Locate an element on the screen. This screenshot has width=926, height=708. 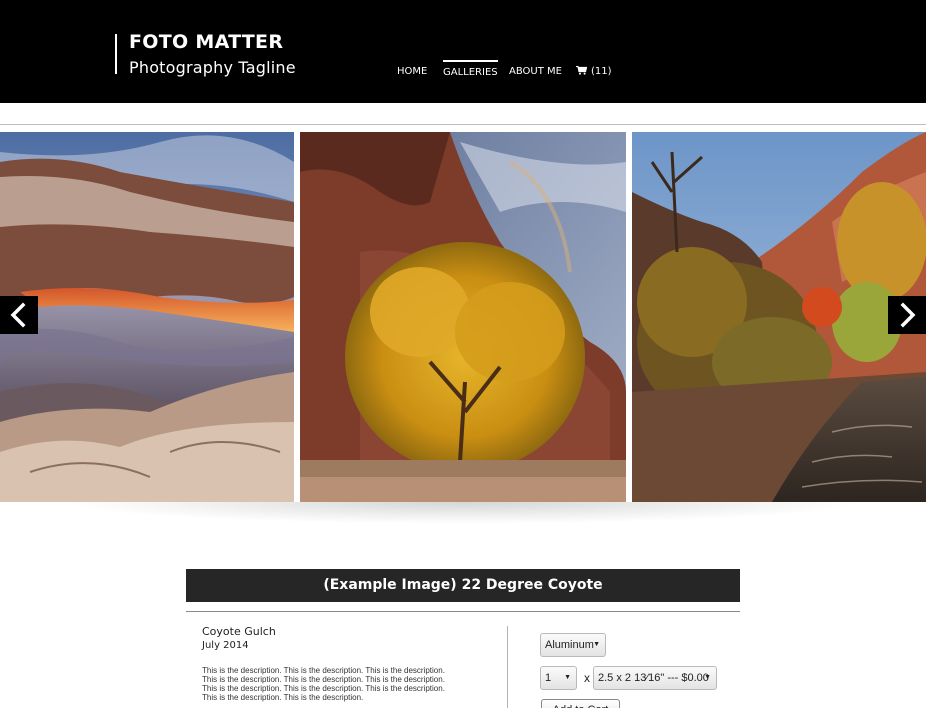
header-divider is located at coordinates (463, 124).